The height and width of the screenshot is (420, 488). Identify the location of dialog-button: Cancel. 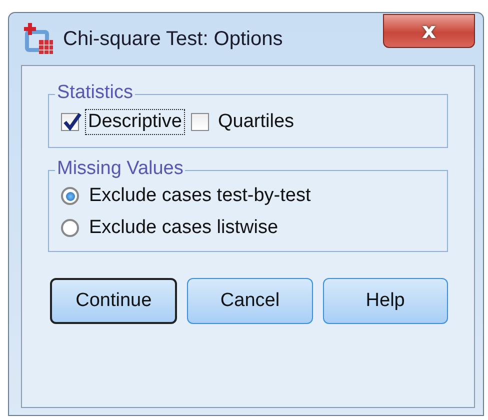
(250, 301).